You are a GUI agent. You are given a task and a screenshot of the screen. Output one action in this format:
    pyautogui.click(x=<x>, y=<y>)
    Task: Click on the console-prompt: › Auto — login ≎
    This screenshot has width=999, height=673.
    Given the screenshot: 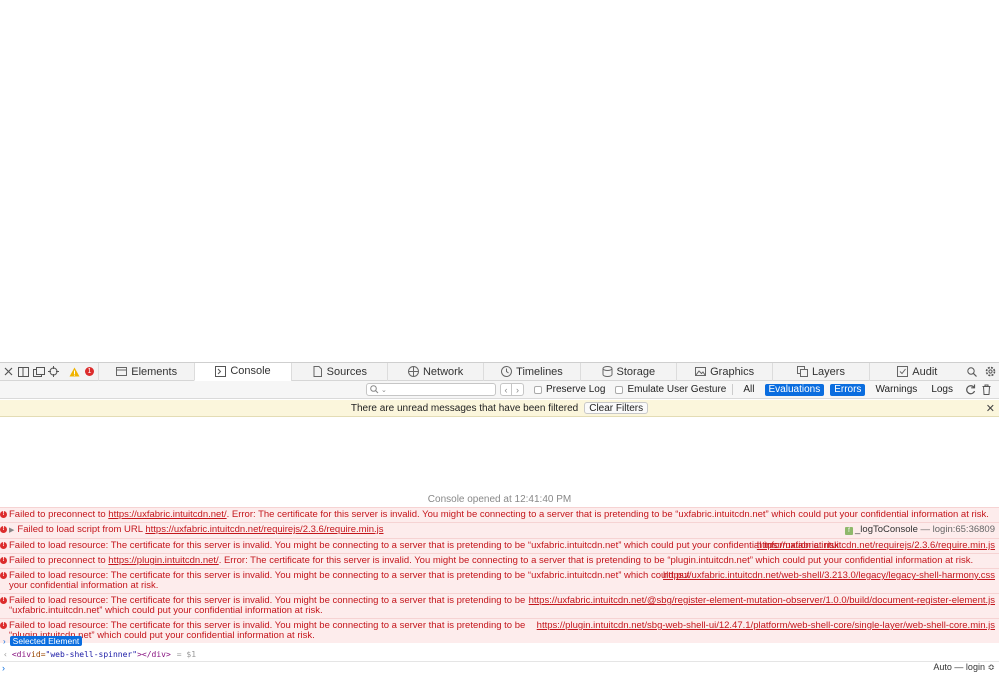 What is the action you would take?
    pyautogui.click(x=499, y=667)
    